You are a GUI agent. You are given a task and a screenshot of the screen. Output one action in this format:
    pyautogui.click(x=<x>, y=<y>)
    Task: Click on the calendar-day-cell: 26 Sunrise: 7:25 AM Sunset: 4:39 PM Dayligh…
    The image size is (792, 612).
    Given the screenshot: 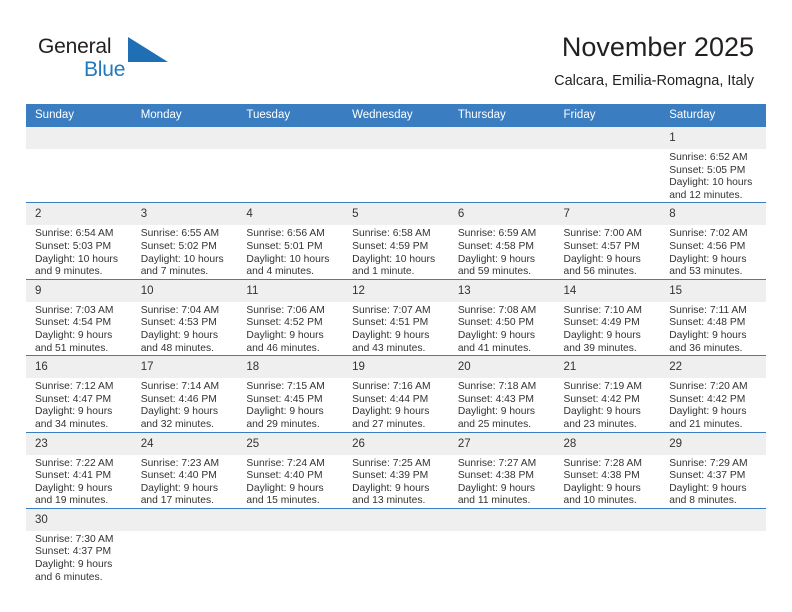 What is the action you would take?
    pyautogui.click(x=396, y=470)
    